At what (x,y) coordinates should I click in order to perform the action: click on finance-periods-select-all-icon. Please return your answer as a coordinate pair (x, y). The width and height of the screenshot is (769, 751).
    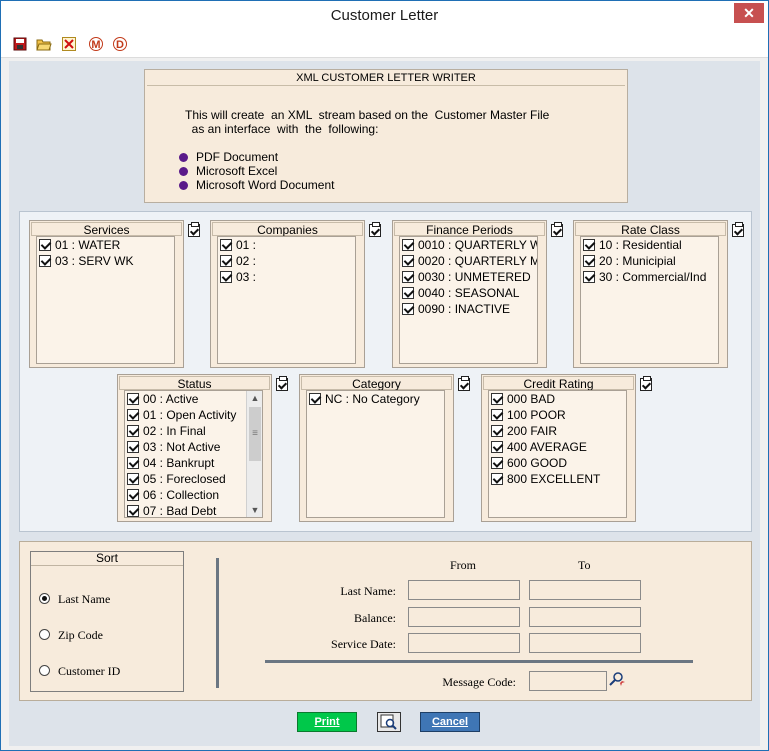
    Looking at the image, I should click on (557, 229).